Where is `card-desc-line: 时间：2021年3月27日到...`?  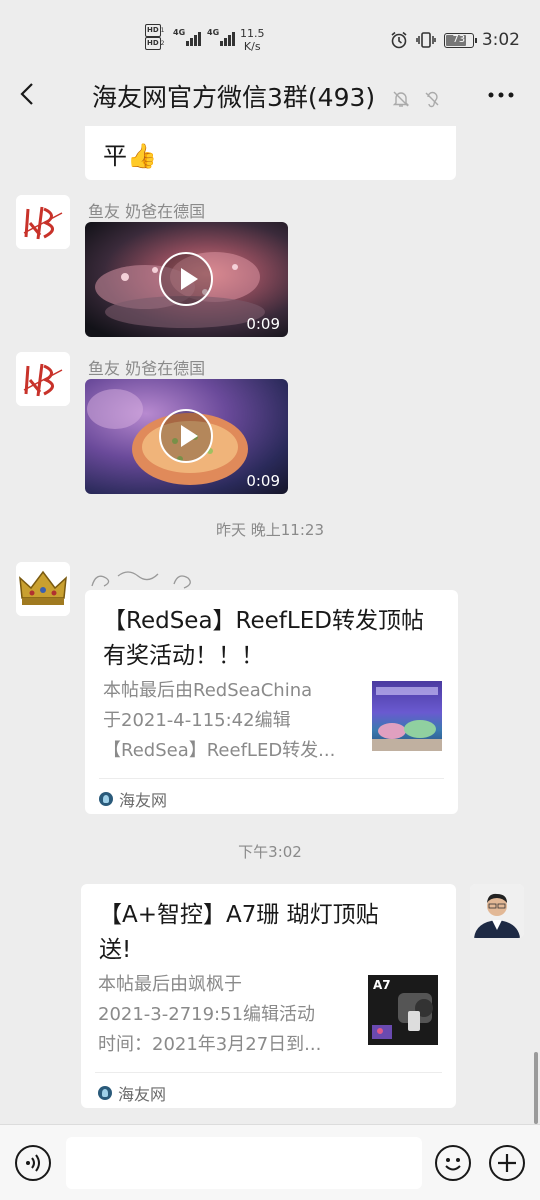 card-desc-line: 时间：2021年3月27日到... is located at coordinates (210, 1044).